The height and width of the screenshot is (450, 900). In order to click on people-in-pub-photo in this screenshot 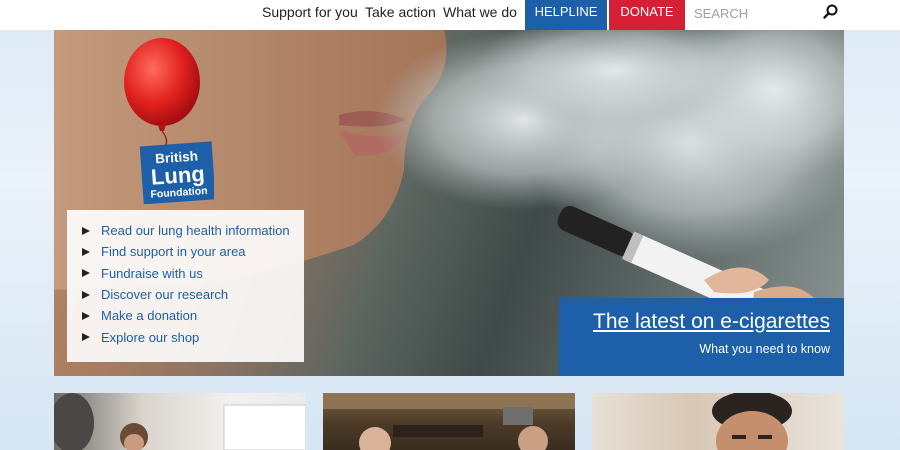, I will do `click(449, 421)`.